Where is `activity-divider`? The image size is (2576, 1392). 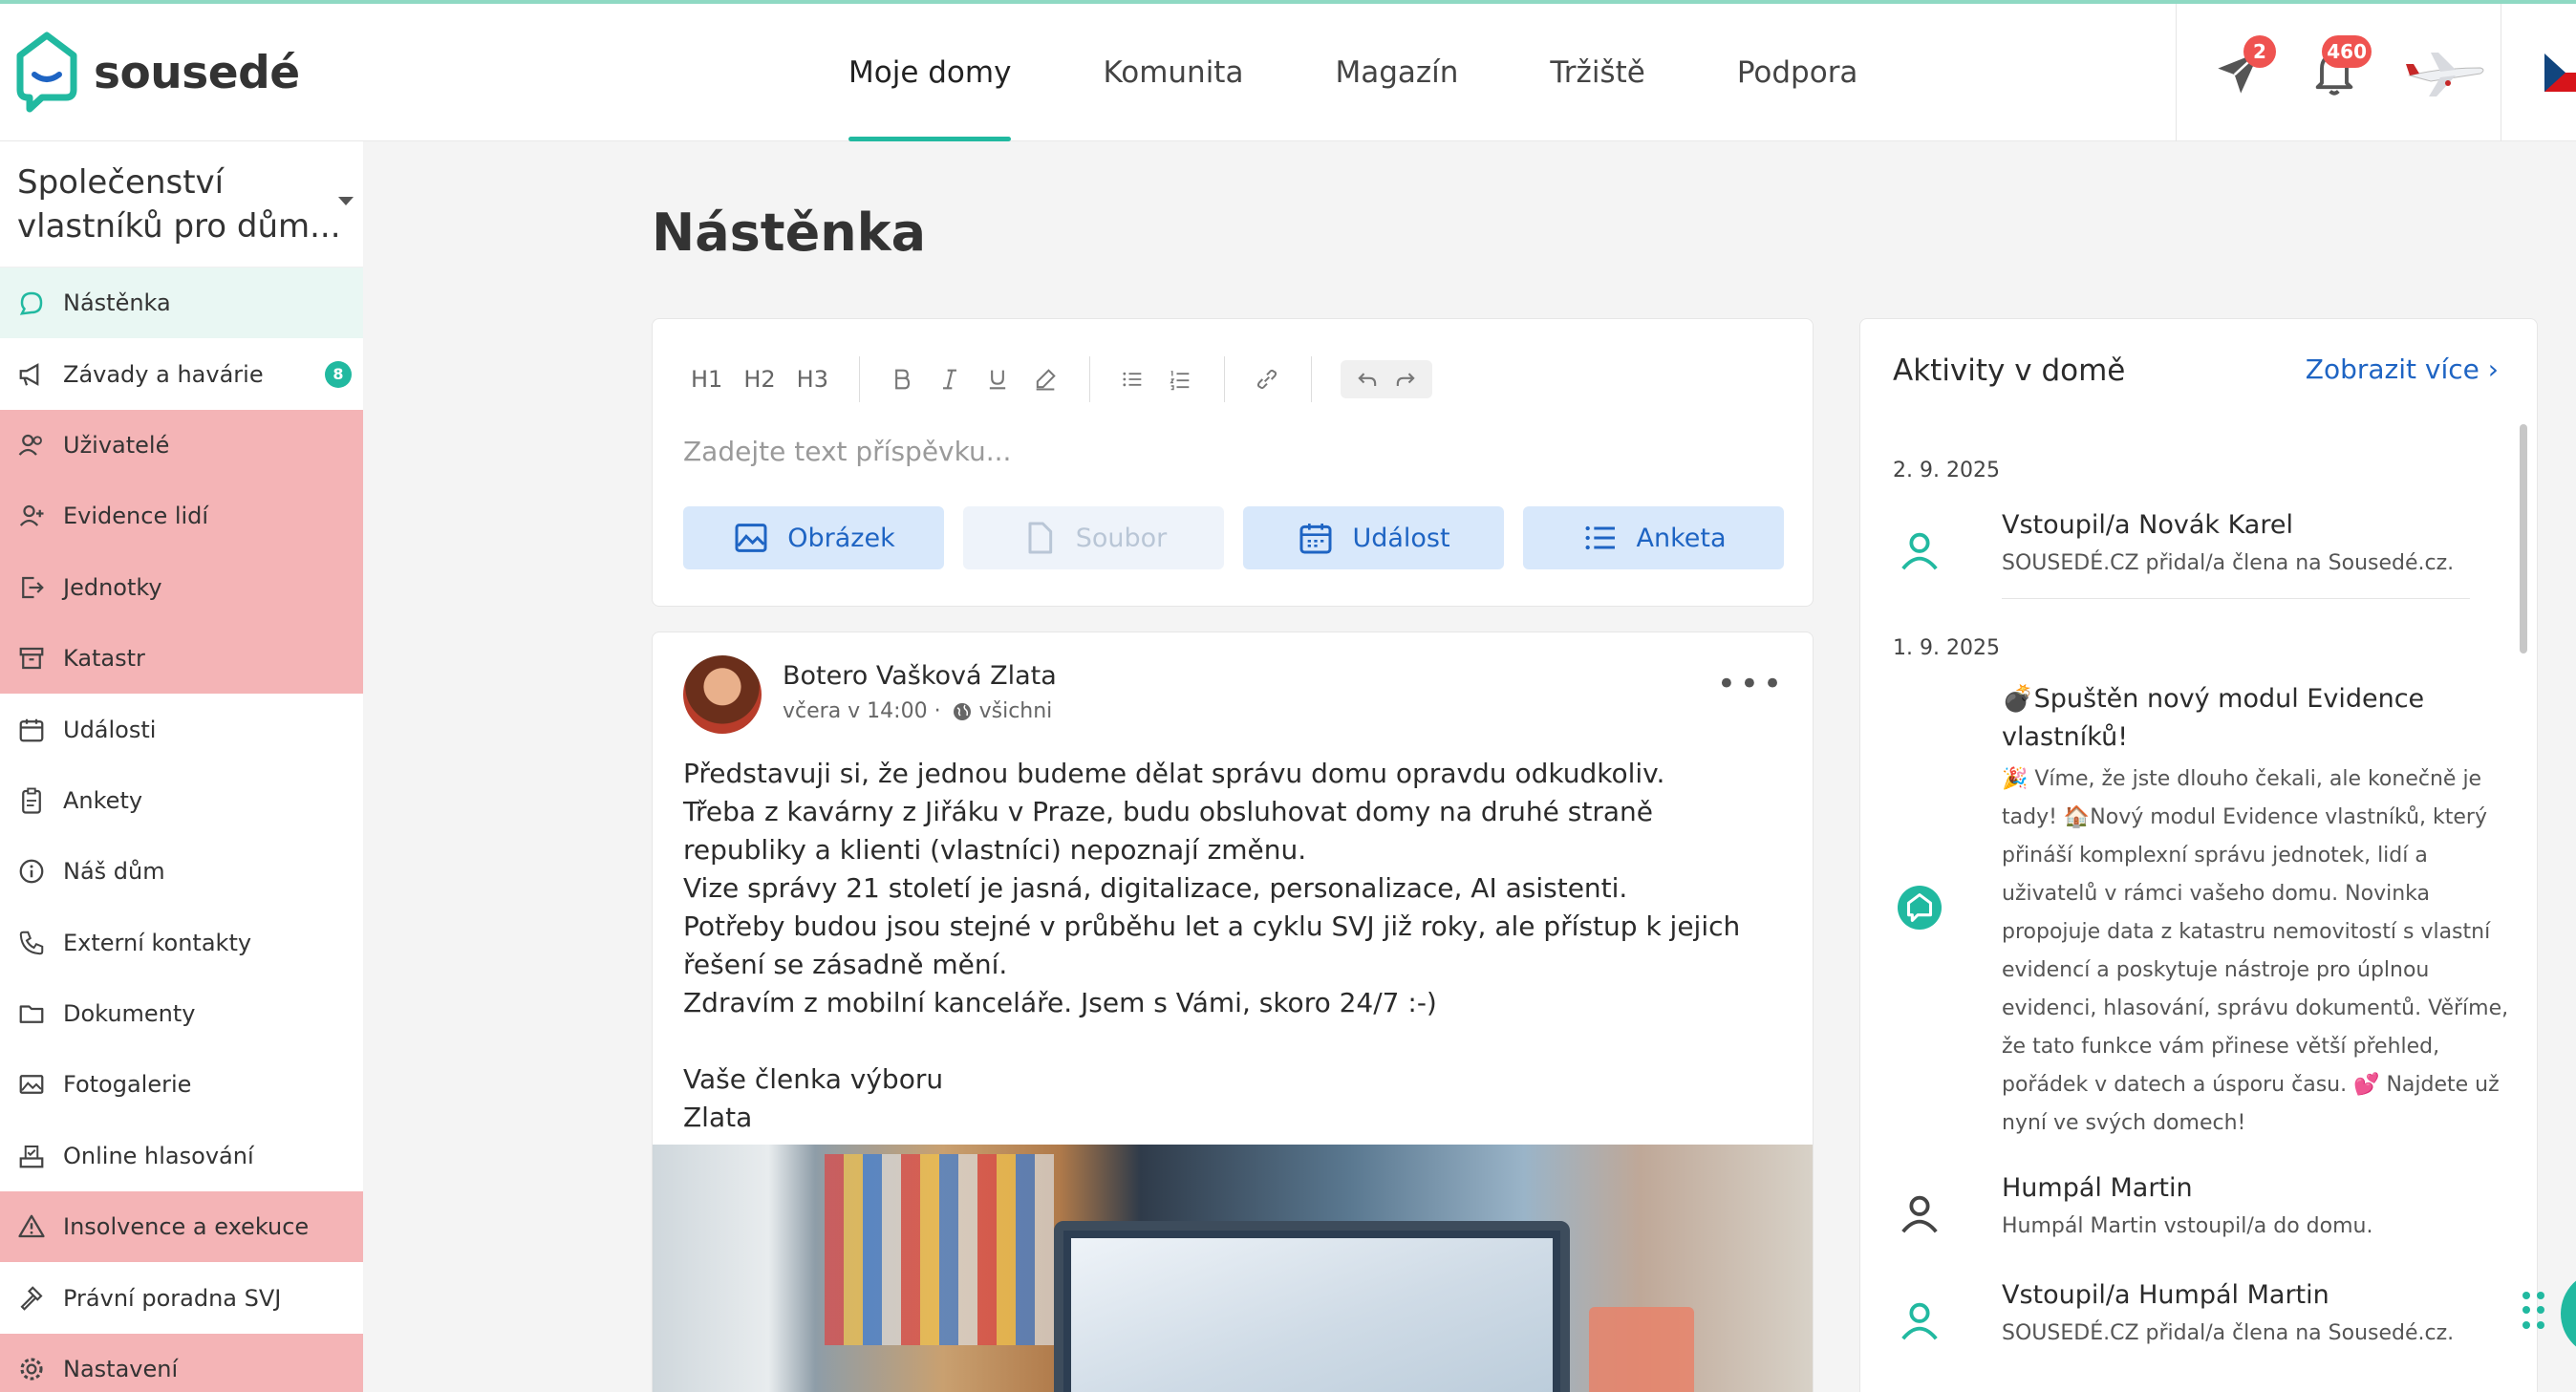 activity-divider is located at coordinates (2236, 598).